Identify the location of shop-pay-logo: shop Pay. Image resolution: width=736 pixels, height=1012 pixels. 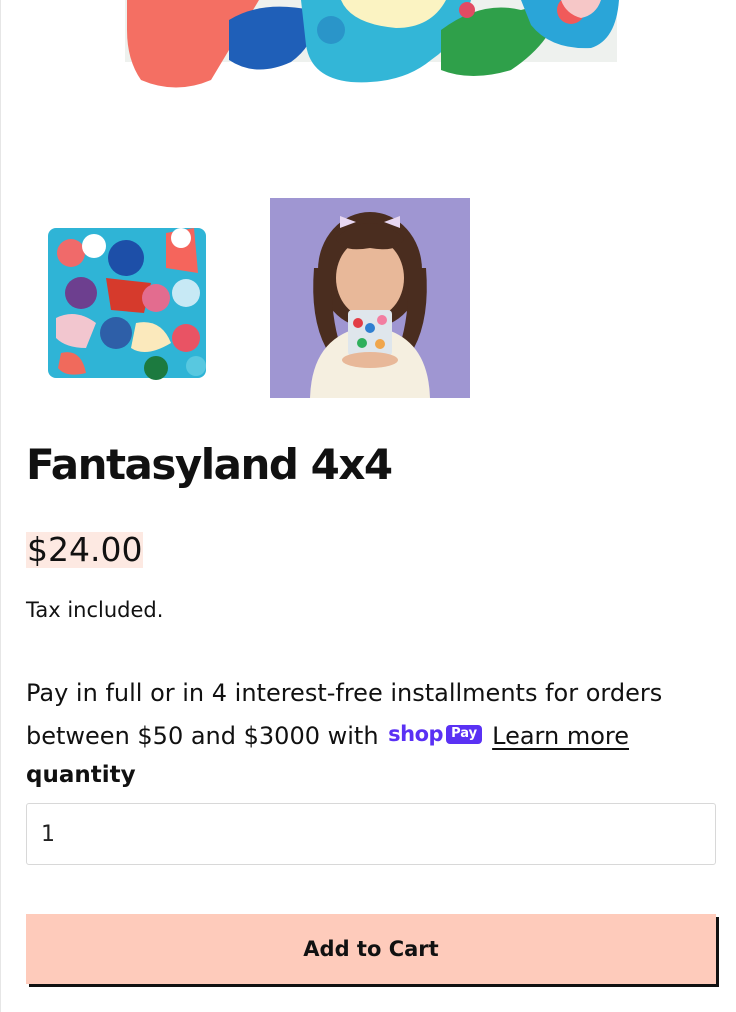
(435, 734).